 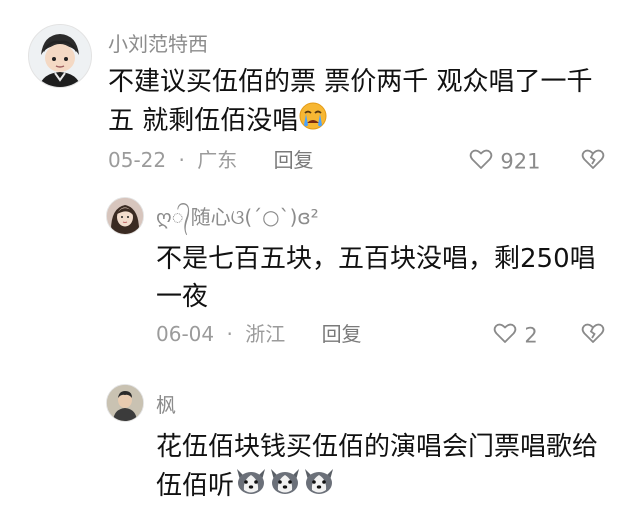 I want to click on comment-text: 不建议买伍佰的票 票价两千 观众唱了一千五 就剩伍佰没唱, so click(x=358, y=102).